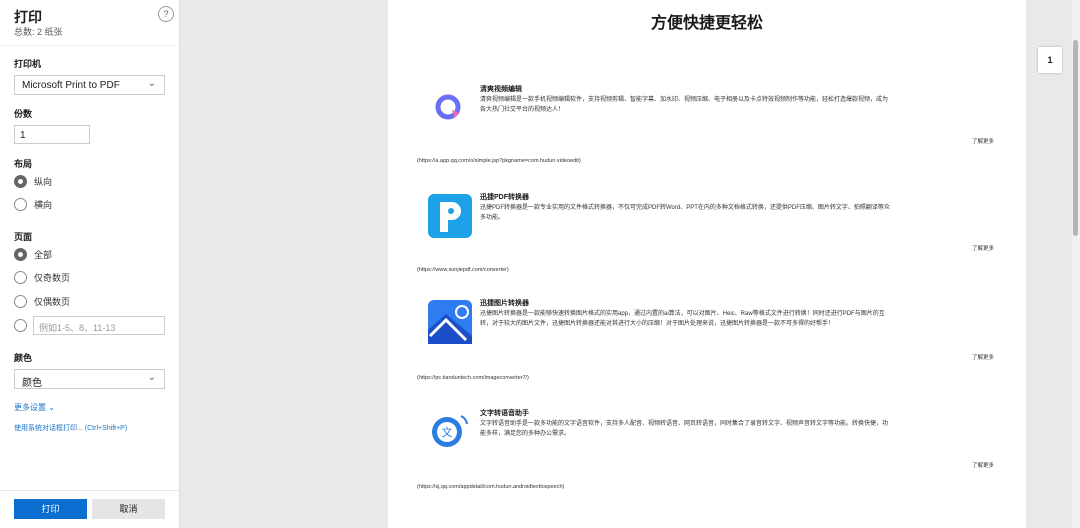 Image resolution: width=1080 pixels, height=528 pixels. I want to click on svg-text: 文, so click(447, 432).